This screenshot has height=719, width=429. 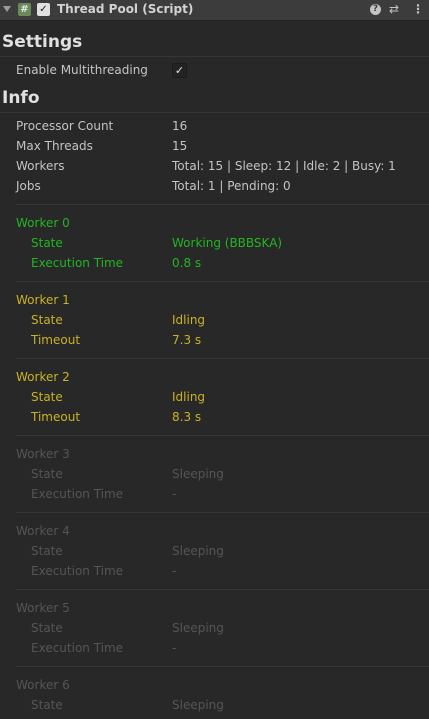 I want to click on worker-3-time-value: -, so click(x=174, y=494).